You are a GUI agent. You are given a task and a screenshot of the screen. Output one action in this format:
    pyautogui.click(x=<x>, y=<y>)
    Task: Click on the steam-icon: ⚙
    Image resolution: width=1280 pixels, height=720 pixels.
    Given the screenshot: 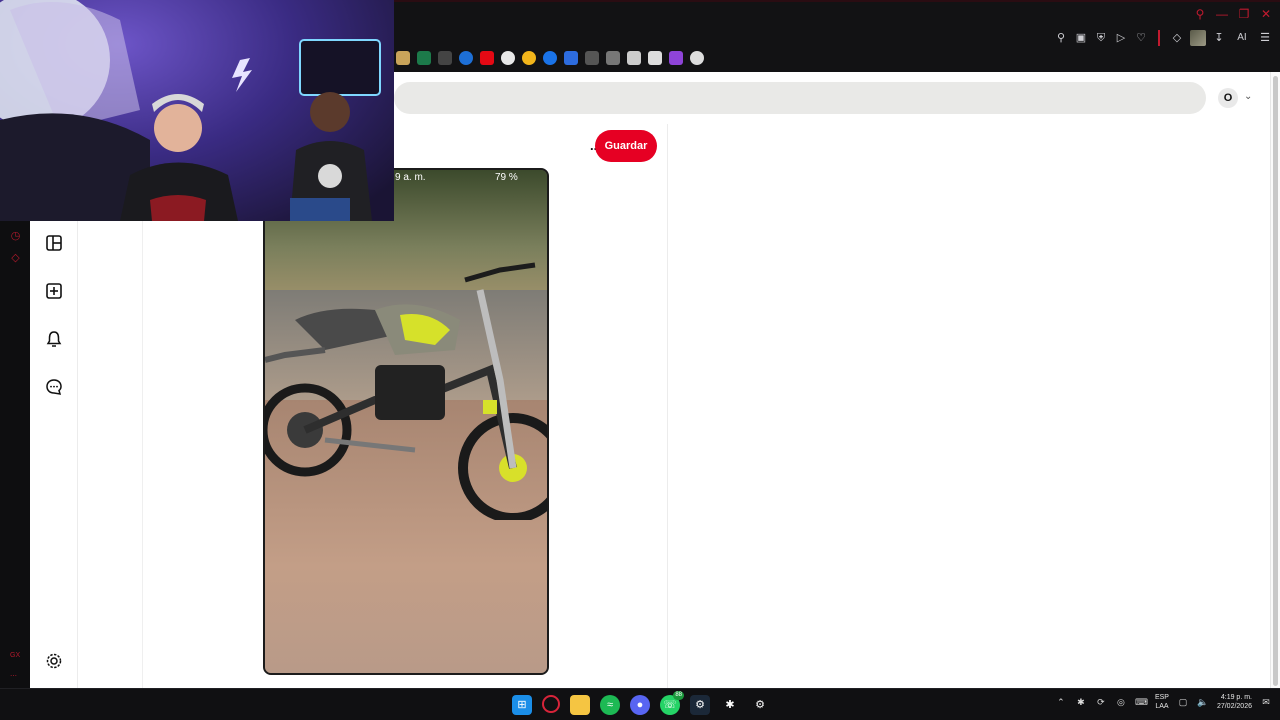 What is the action you would take?
    pyautogui.click(x=700, y=705)
    